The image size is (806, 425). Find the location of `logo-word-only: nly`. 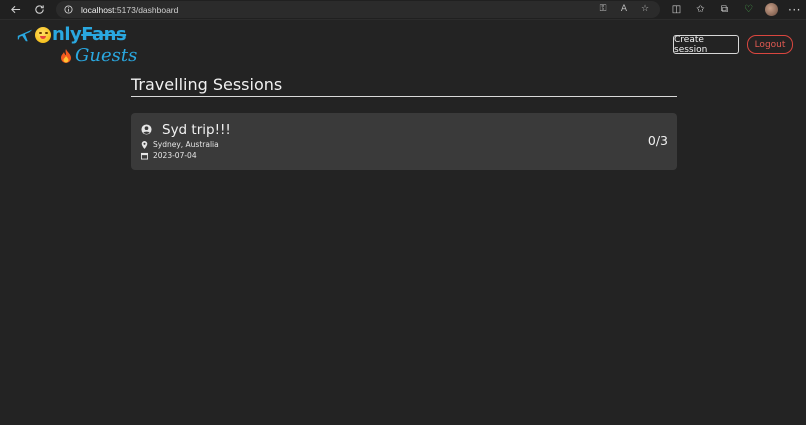

logo-word-only: nly is located at coordinates (67, 34).